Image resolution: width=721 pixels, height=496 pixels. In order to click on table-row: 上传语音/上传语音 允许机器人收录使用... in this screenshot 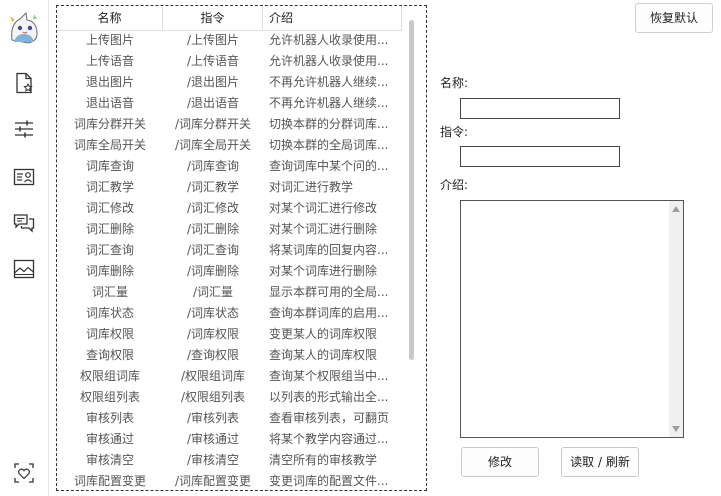, I will do `click(229, 61)`.